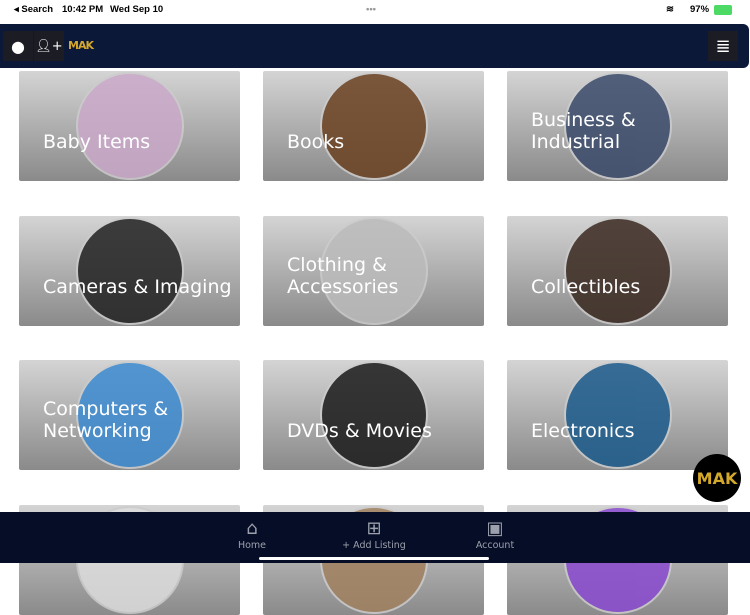 Image resolution: width=750 pixels, height=615 pixels. What do you see at coordinates (252, 528) in the screenshot?
I see `home-icon: ⌂` at bounding box center [252, 528].